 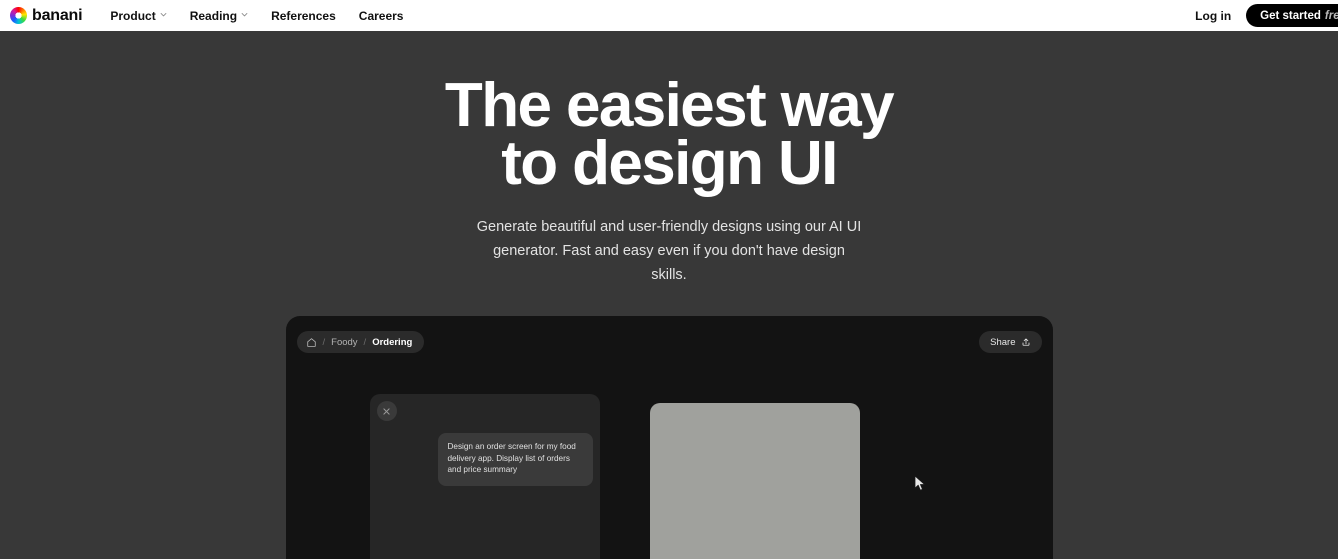 What do you see at coordinates (219, 16) in the screenshot?
I see `nav-link-reading: Reading` at bounding box center [219, 16].